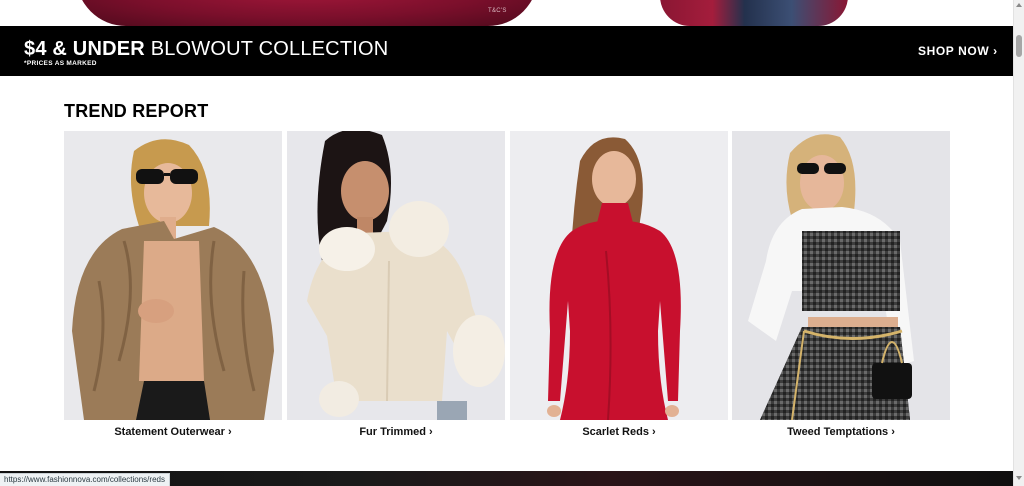 The height and width of the screenshot is (486, 1024). I want to click on shop-now-link: SHOP NOW ›, so click(958, 51).